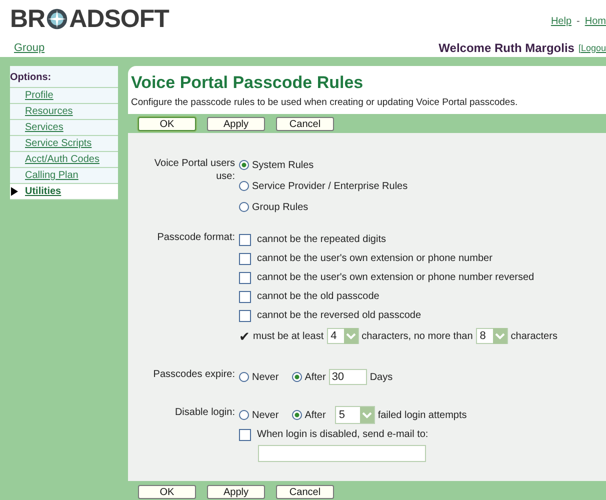 The width and height of the screenshot is (606, 500). I want to click on days-field: 30, so click(347, 377).